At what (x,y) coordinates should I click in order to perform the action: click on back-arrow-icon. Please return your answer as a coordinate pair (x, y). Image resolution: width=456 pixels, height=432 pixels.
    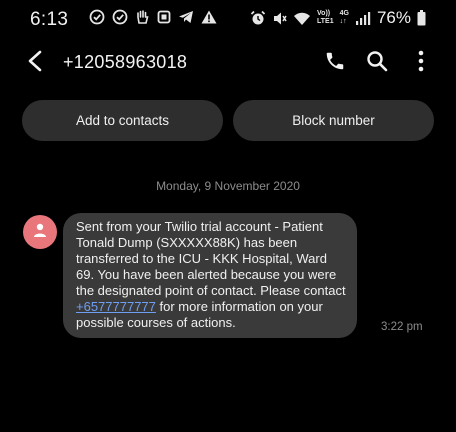
    Looking at the image, I should click on (35, 63).